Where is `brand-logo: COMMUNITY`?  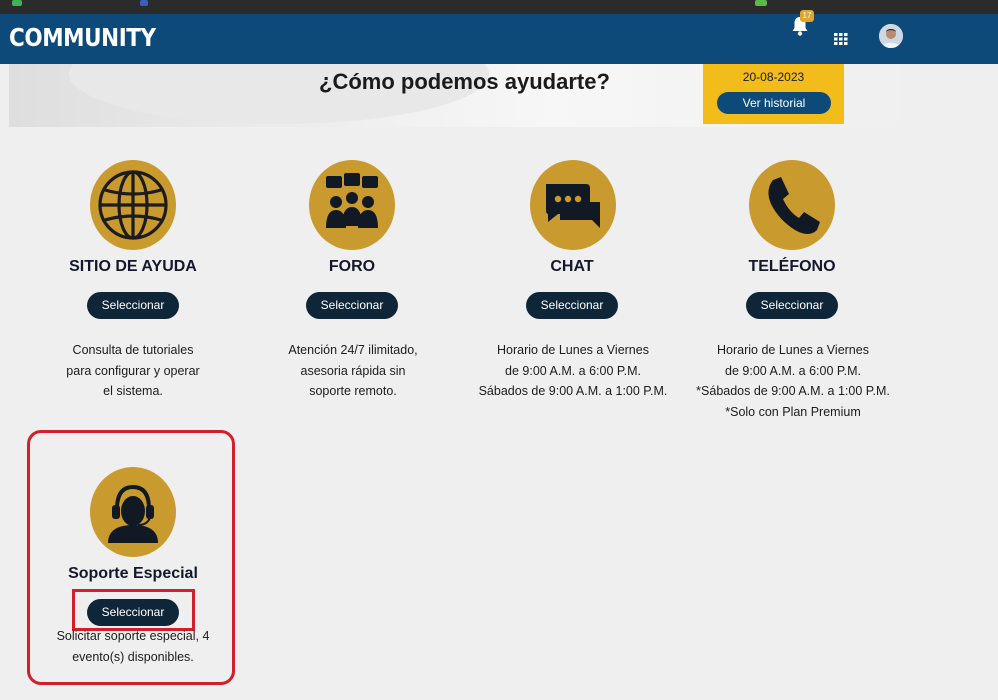
brand-logo: COMMUNITY is located at coordinates (82, 37).